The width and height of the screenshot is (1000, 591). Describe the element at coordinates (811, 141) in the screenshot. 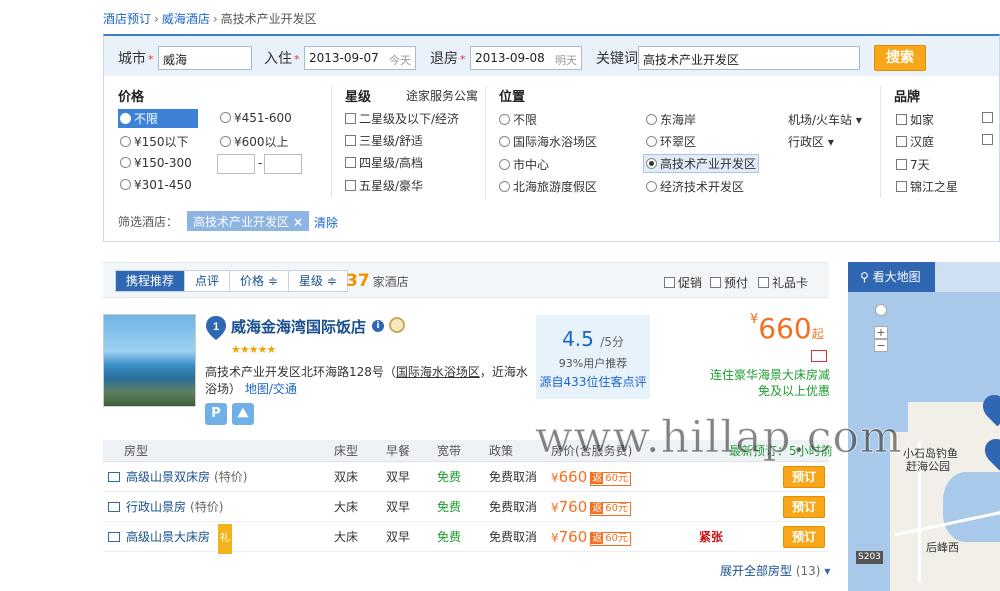

I see `district-link: 行政区 ▾` at that location.